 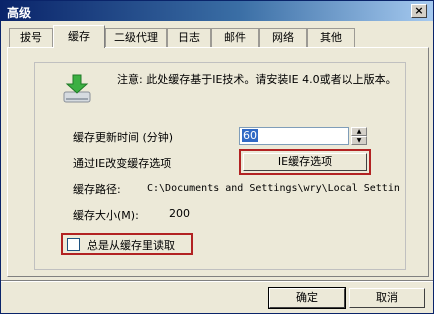 I want to click on bottom-separator, so click(x=217, y=281).